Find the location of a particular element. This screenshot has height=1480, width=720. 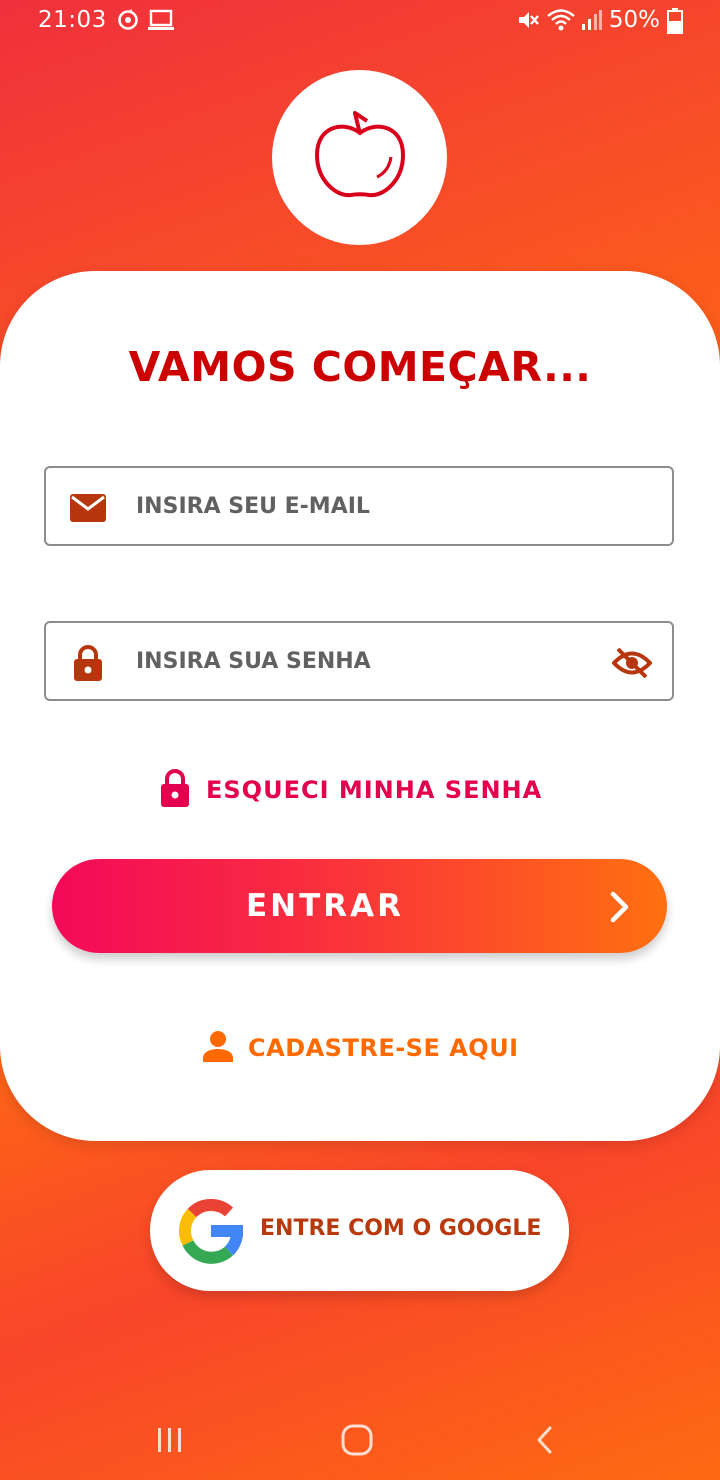

password-placeholder: INSIRA SUA SENHA is located at coordinates (253, 661).